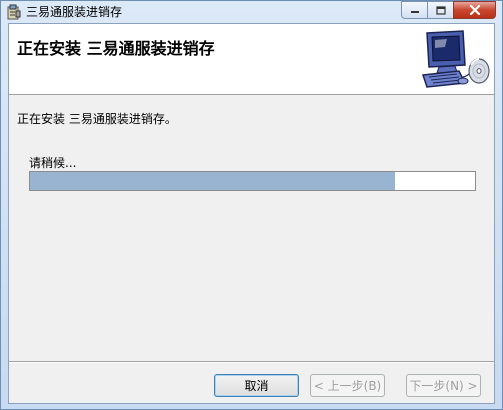  What do you see at coordinates (347, 385) in the screenshot?
I see `back-button: < 上一步(B)` at bounding box center [347, 385].